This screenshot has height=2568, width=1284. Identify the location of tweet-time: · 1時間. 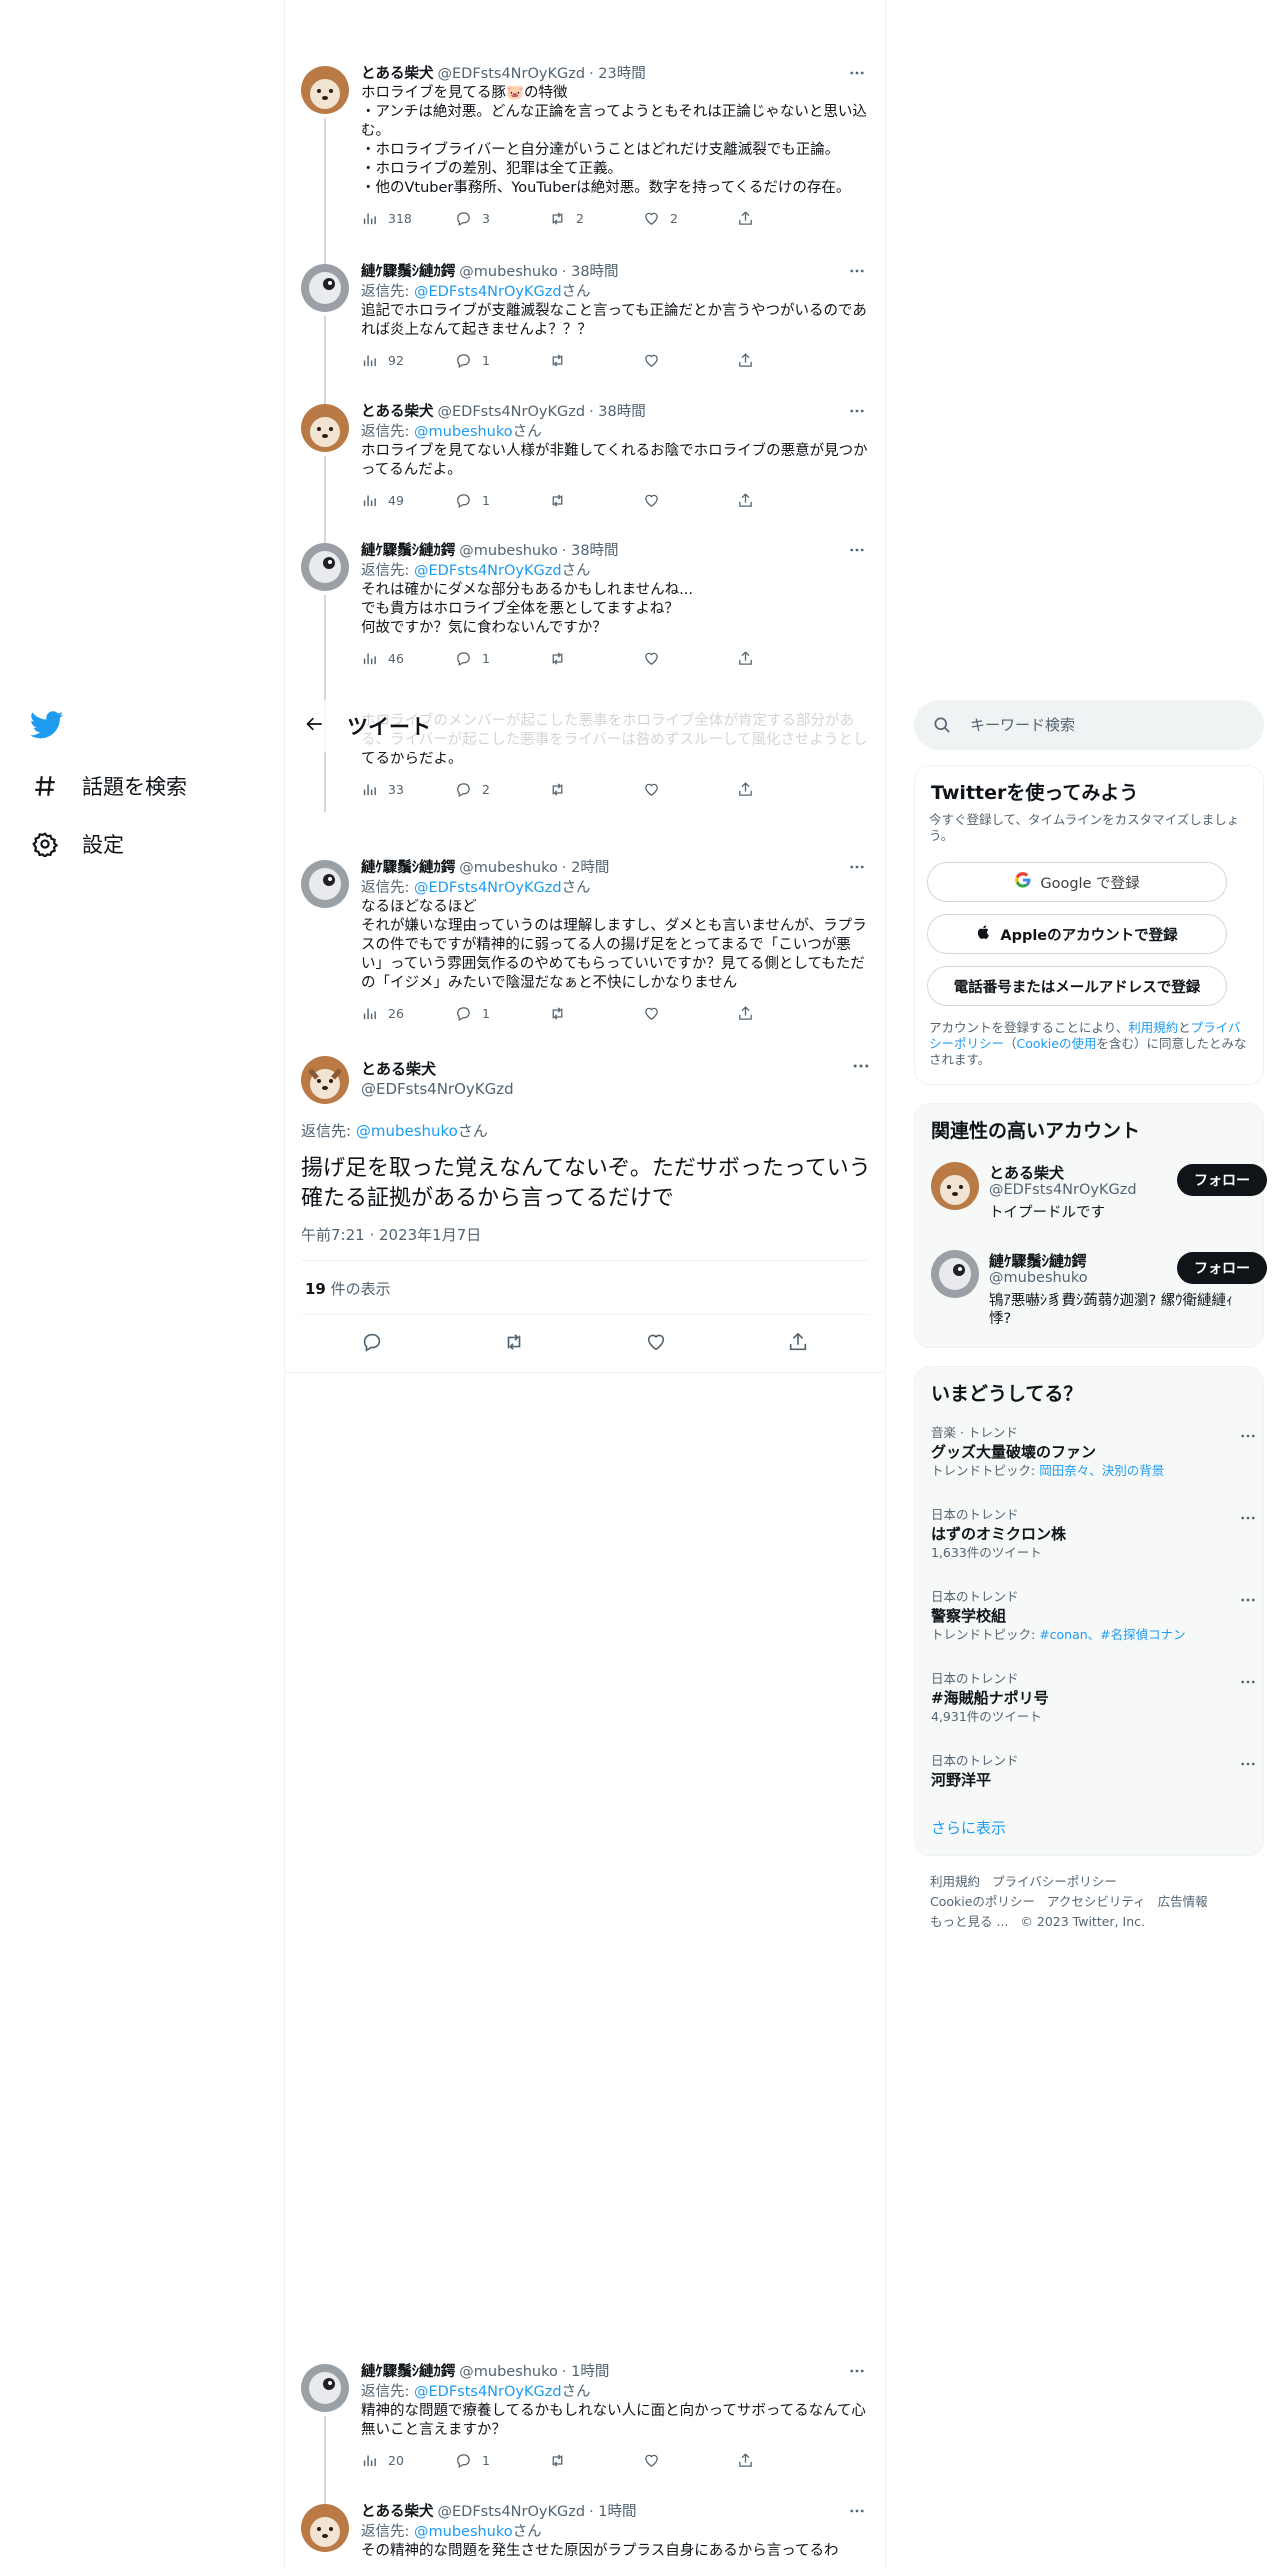
(612, 2512).